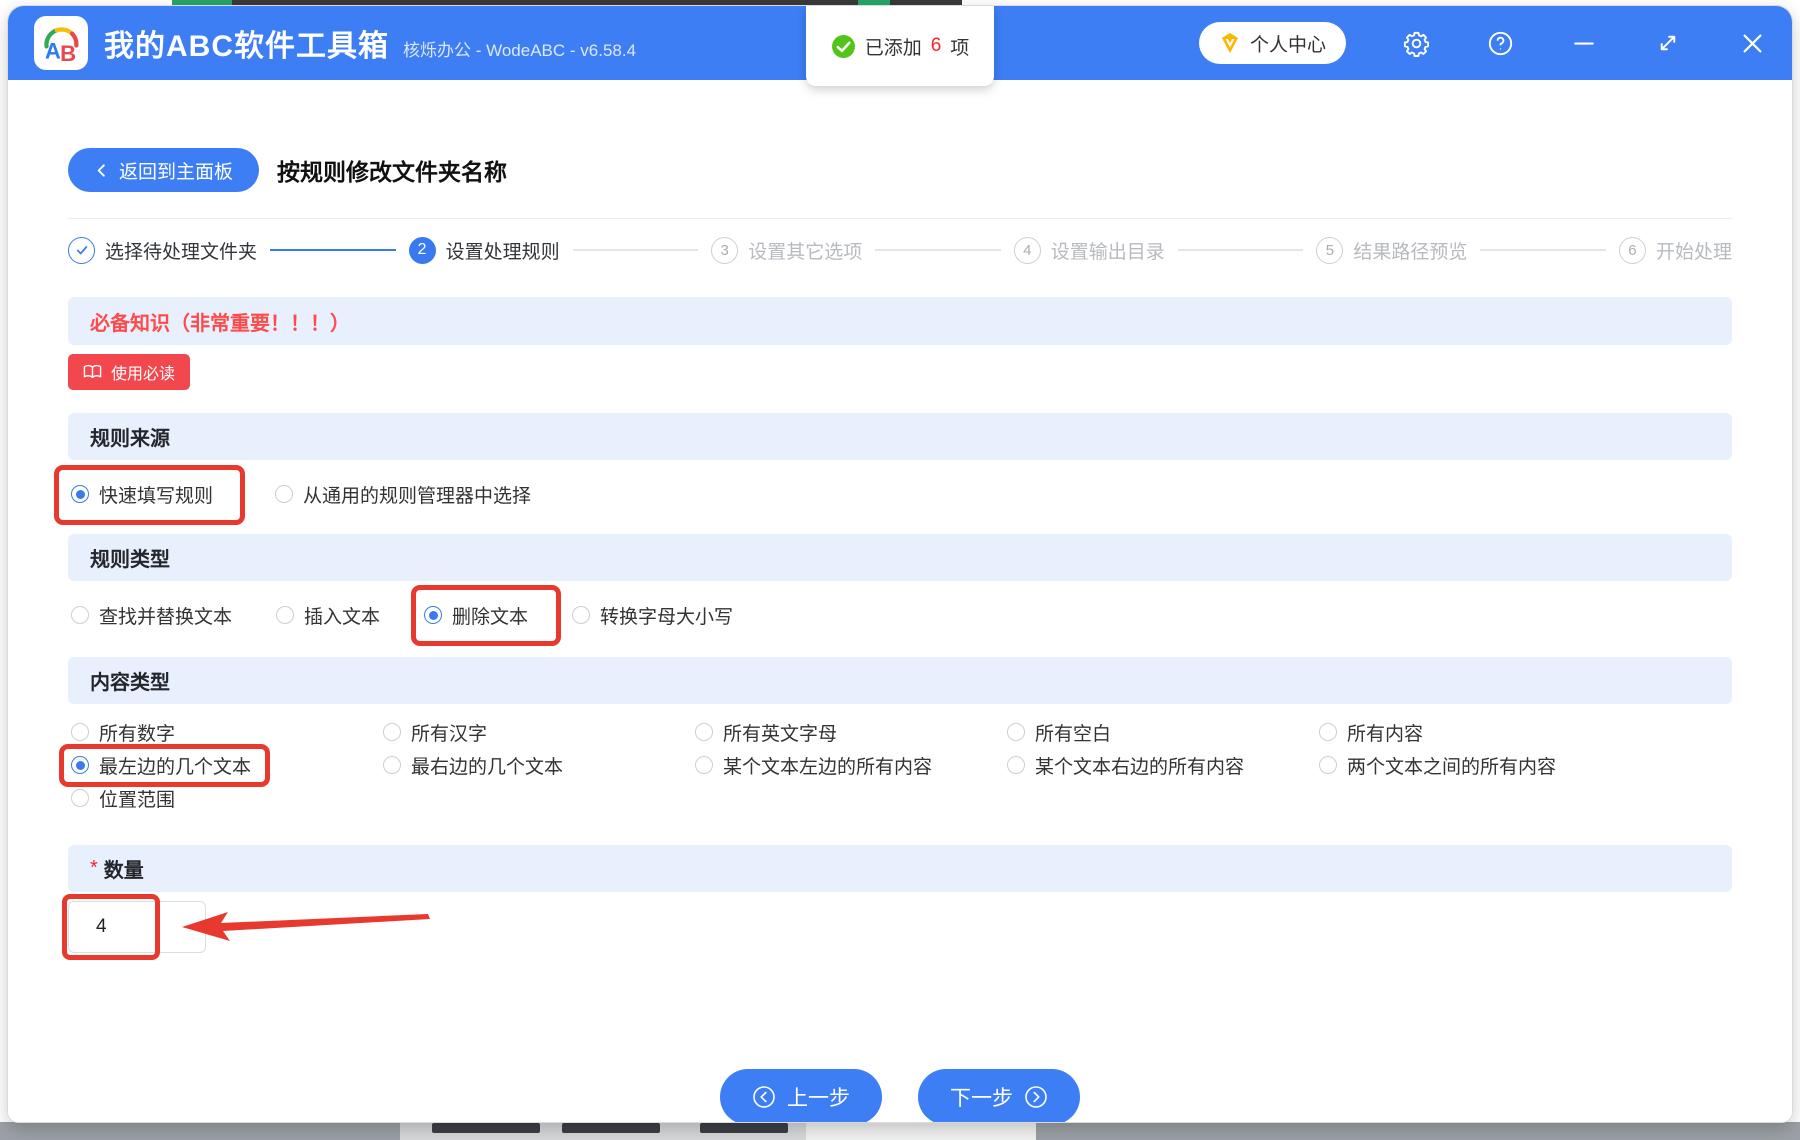 The width and height of the screenshot is (1800, 1140). What do you see at coordinates (897, 927) in the screenshot?
I see `quantity-input-row` at bounding box center [897, 927].